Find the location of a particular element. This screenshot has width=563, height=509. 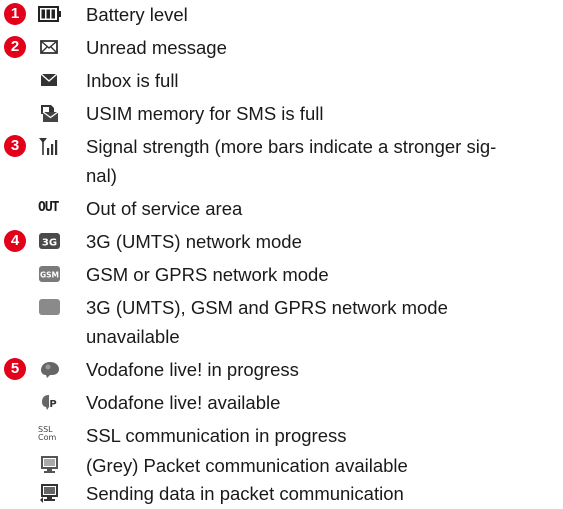

badge-3: 3 is located at coordinates (15, 146).